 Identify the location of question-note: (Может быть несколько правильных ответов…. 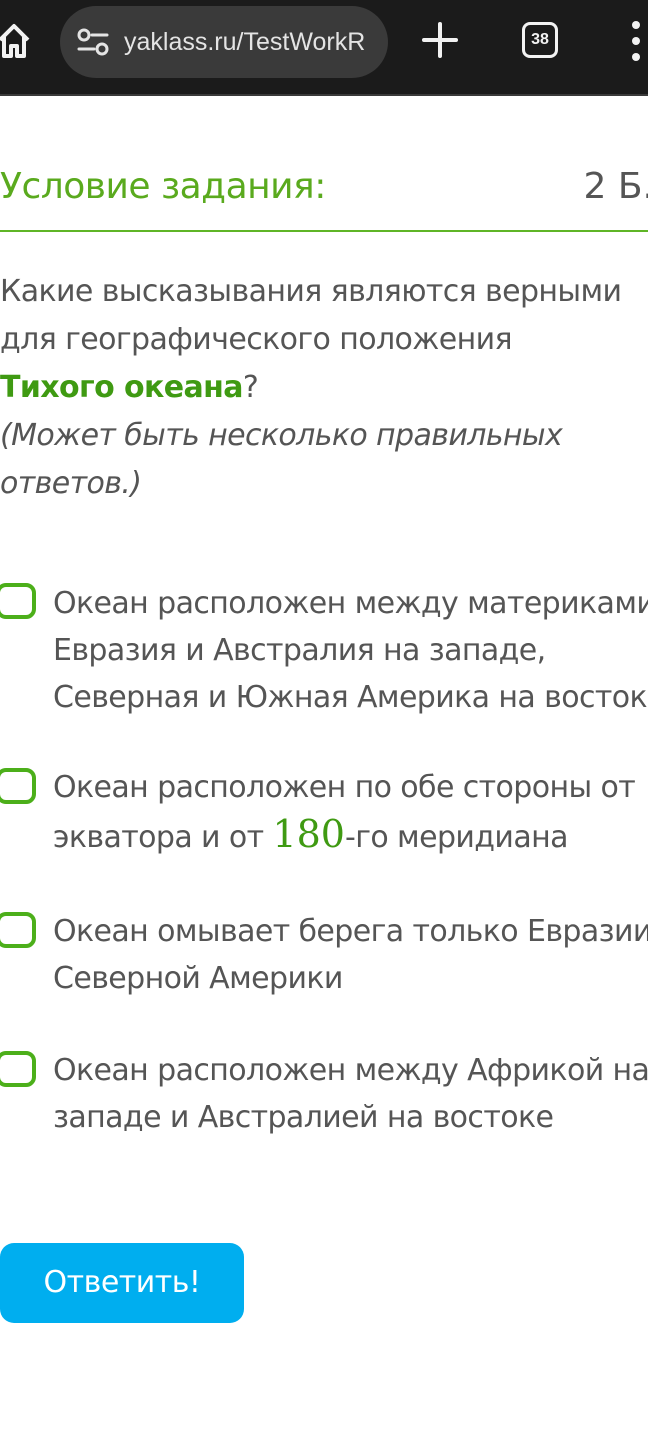
(281, 459).